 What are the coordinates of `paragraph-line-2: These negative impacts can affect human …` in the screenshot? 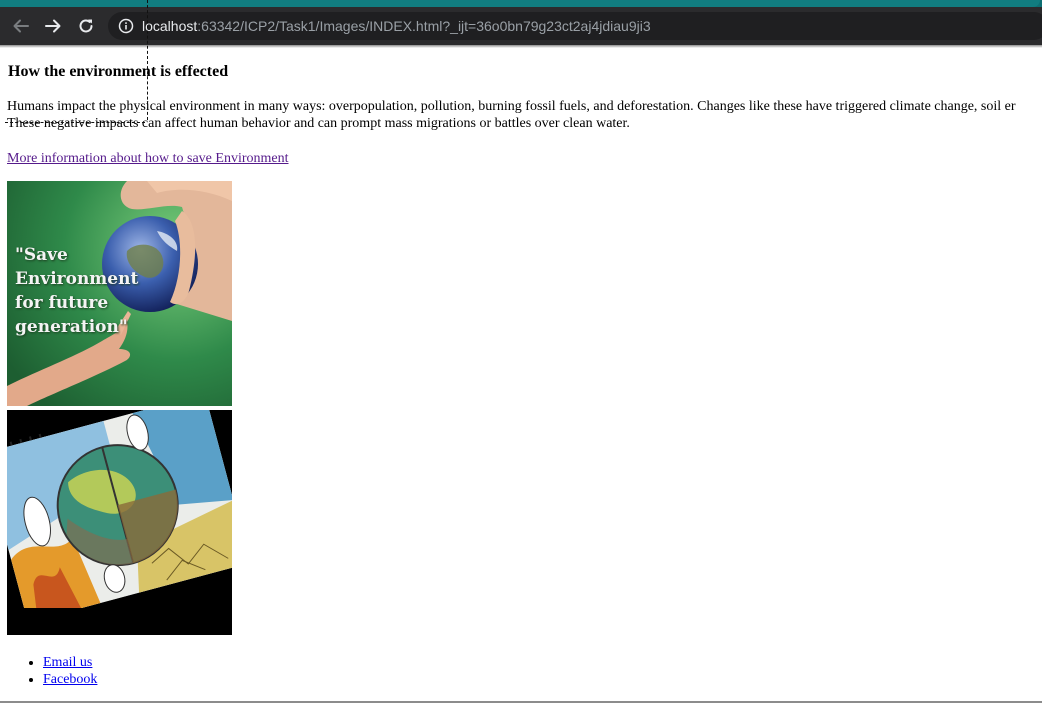 It's located at (318, 123).